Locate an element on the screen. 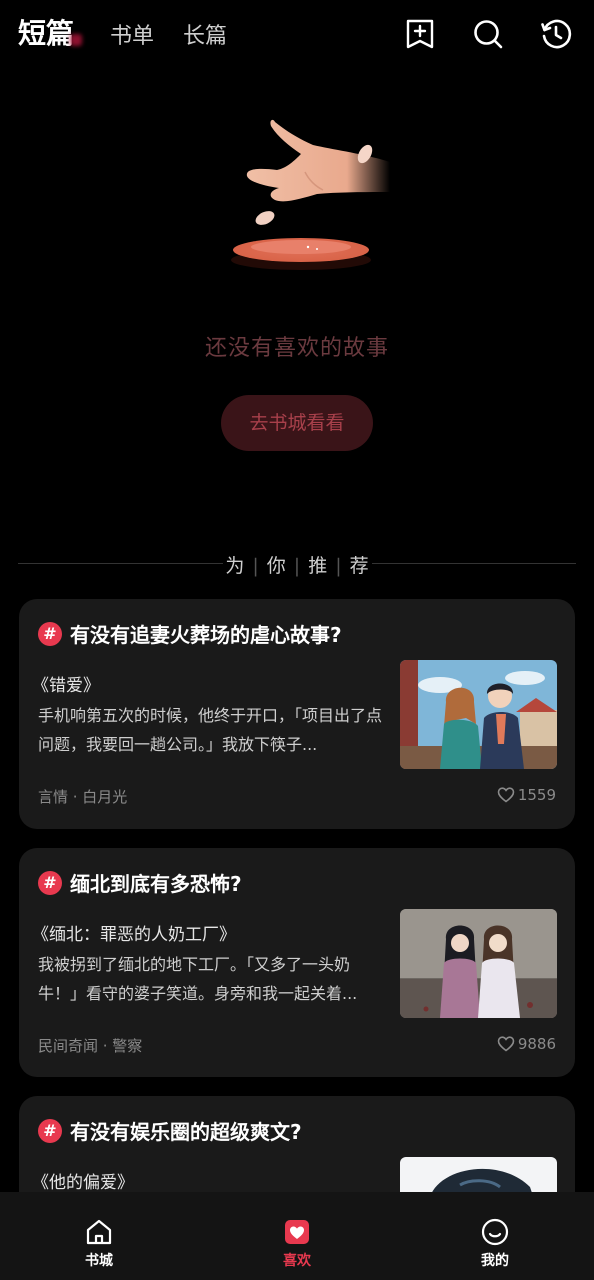  nav-bookstore: 书城 is located at coordinates (99, 1236).